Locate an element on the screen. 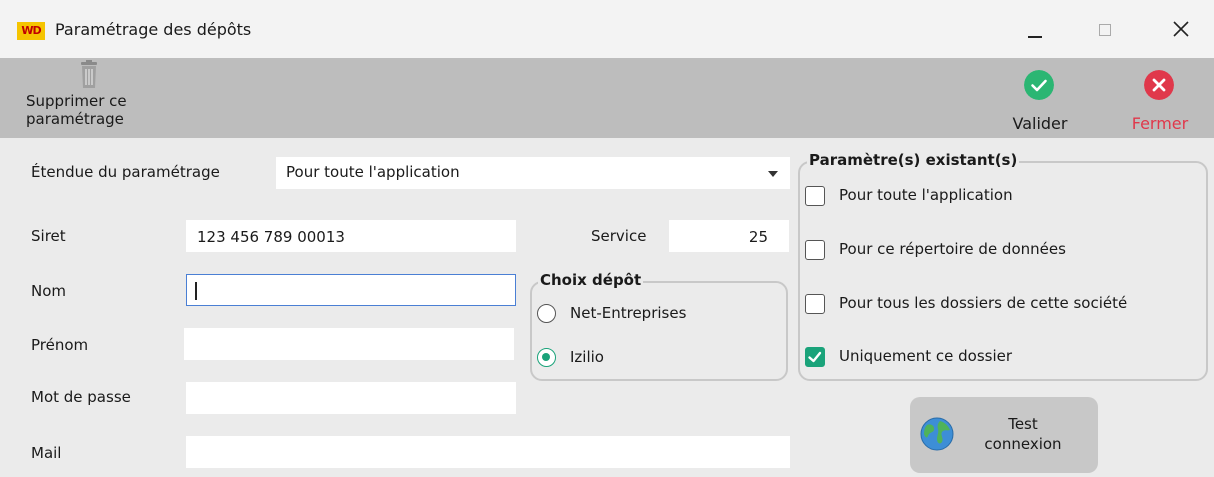  close-window-button is located at coordinates (1181, 29).